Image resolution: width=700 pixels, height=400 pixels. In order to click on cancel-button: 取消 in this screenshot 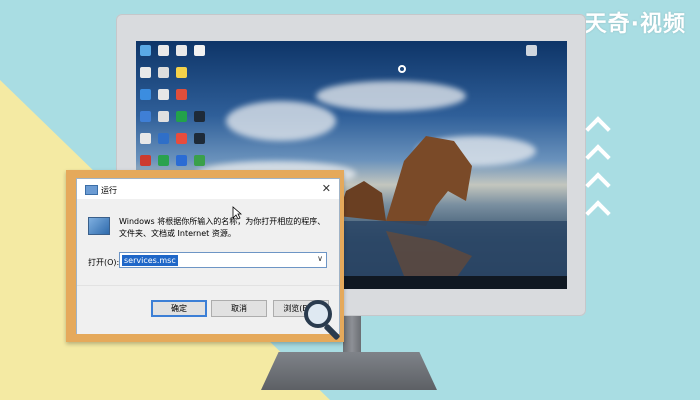, I will do `click(239, 308)`.